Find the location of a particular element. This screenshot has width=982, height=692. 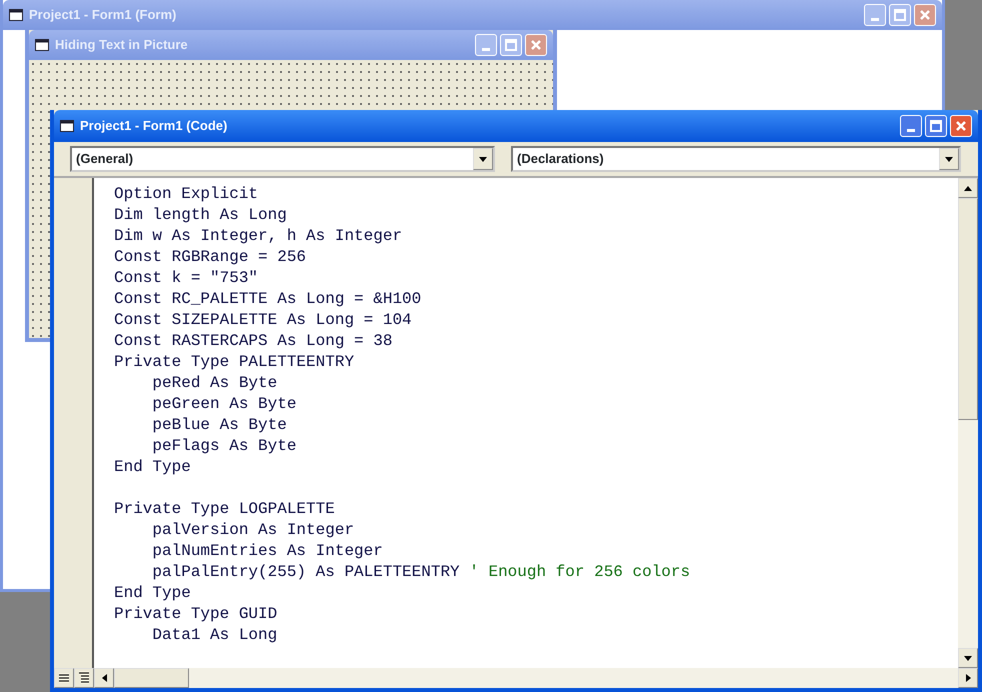

code-line: Private Type LOGPALETTE is located at coordinates (225, 509).